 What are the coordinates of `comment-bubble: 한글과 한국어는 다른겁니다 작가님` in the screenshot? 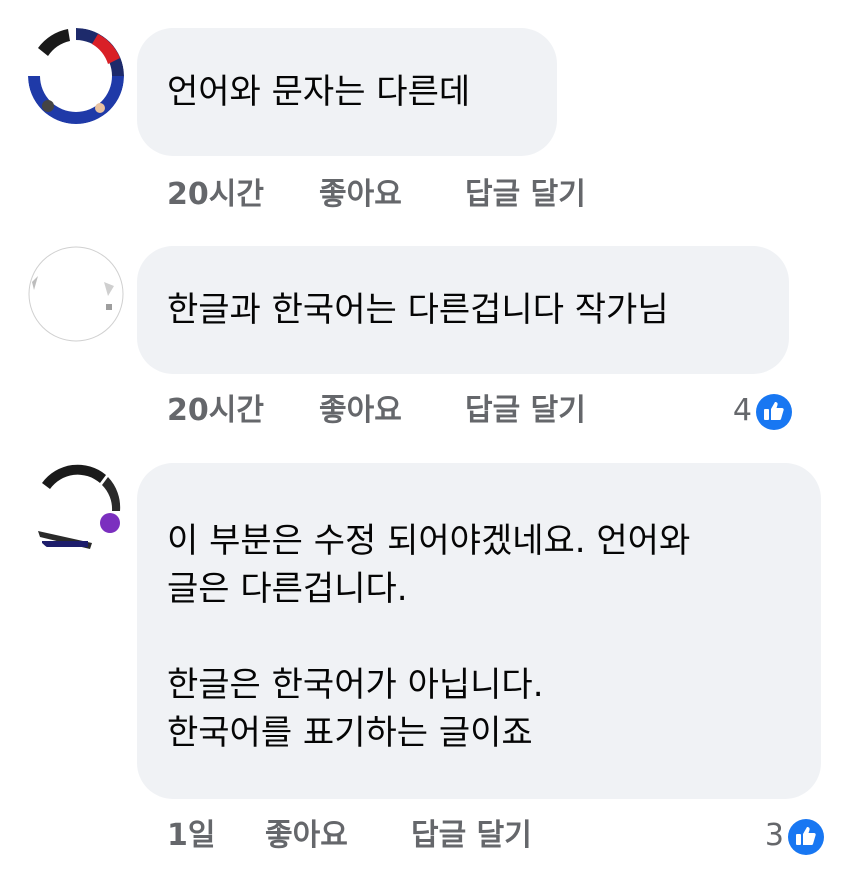 It's located at (463, 310).